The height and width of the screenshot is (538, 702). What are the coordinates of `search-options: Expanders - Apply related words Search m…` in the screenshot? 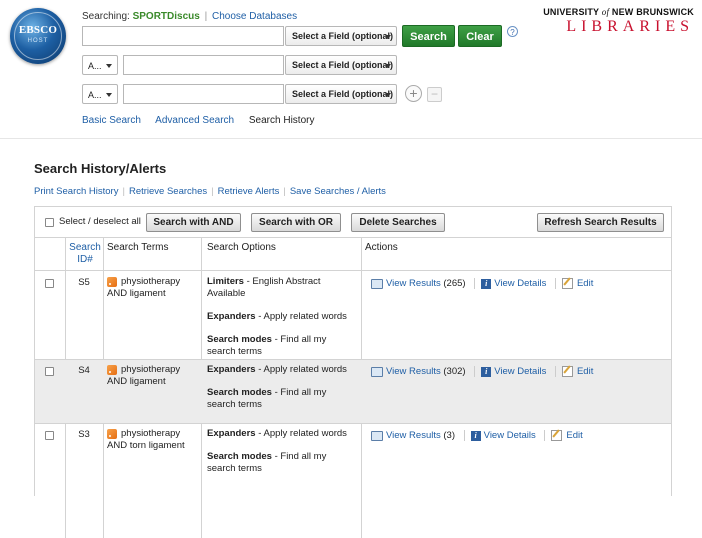 It's located at (282, 393).